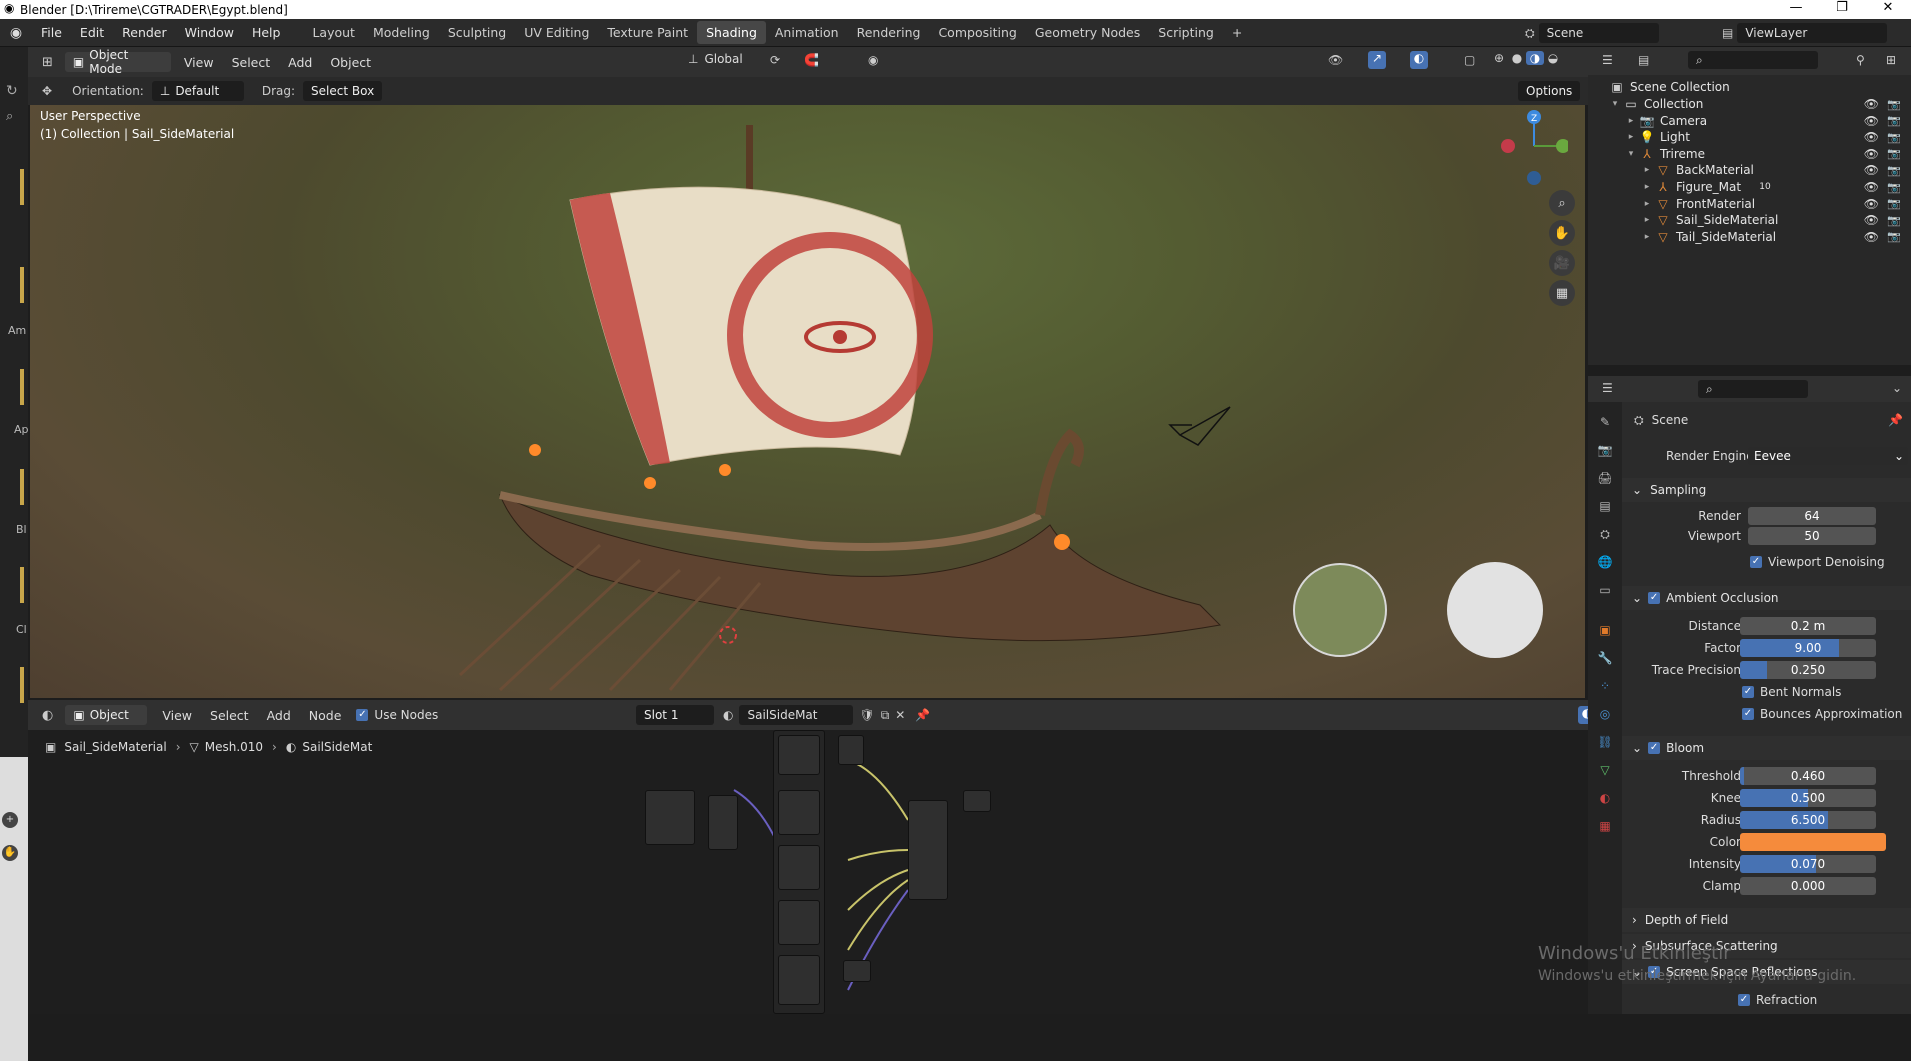 The height and width of the screenshot is (1061, 1911). I want to click on tab-: +, so click(1237, 32).